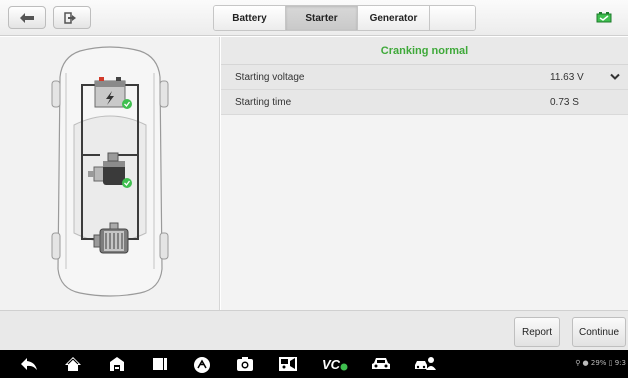 This screenshot has height=378, width=628. Describe the element at coordinates (381, 364) in the screenshot. I see `car-icon` at that location.